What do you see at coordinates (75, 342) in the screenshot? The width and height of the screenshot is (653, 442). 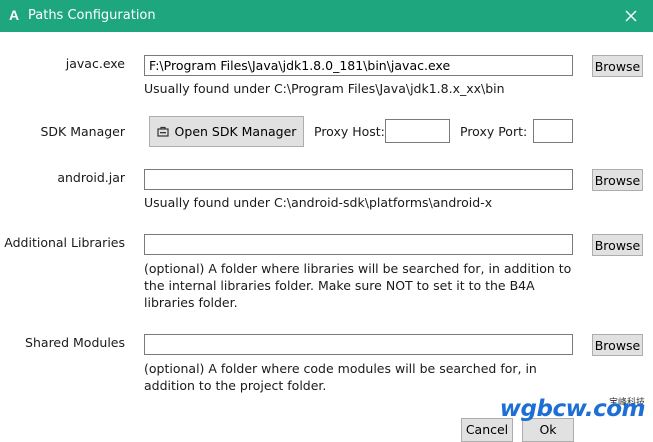 I see `shared-modules-label: Shared Modules` at bounding box center [75, 342].